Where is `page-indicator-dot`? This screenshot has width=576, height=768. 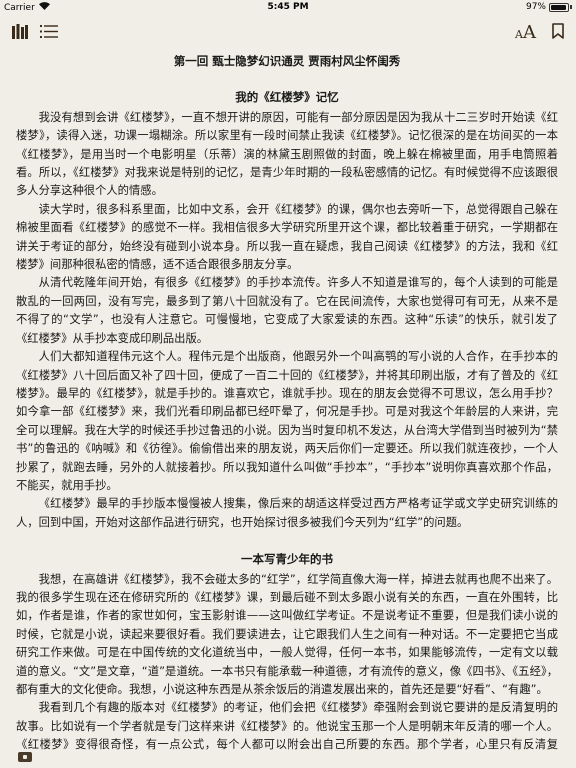 page-indicator-dot is located at coordinates (25, 757).